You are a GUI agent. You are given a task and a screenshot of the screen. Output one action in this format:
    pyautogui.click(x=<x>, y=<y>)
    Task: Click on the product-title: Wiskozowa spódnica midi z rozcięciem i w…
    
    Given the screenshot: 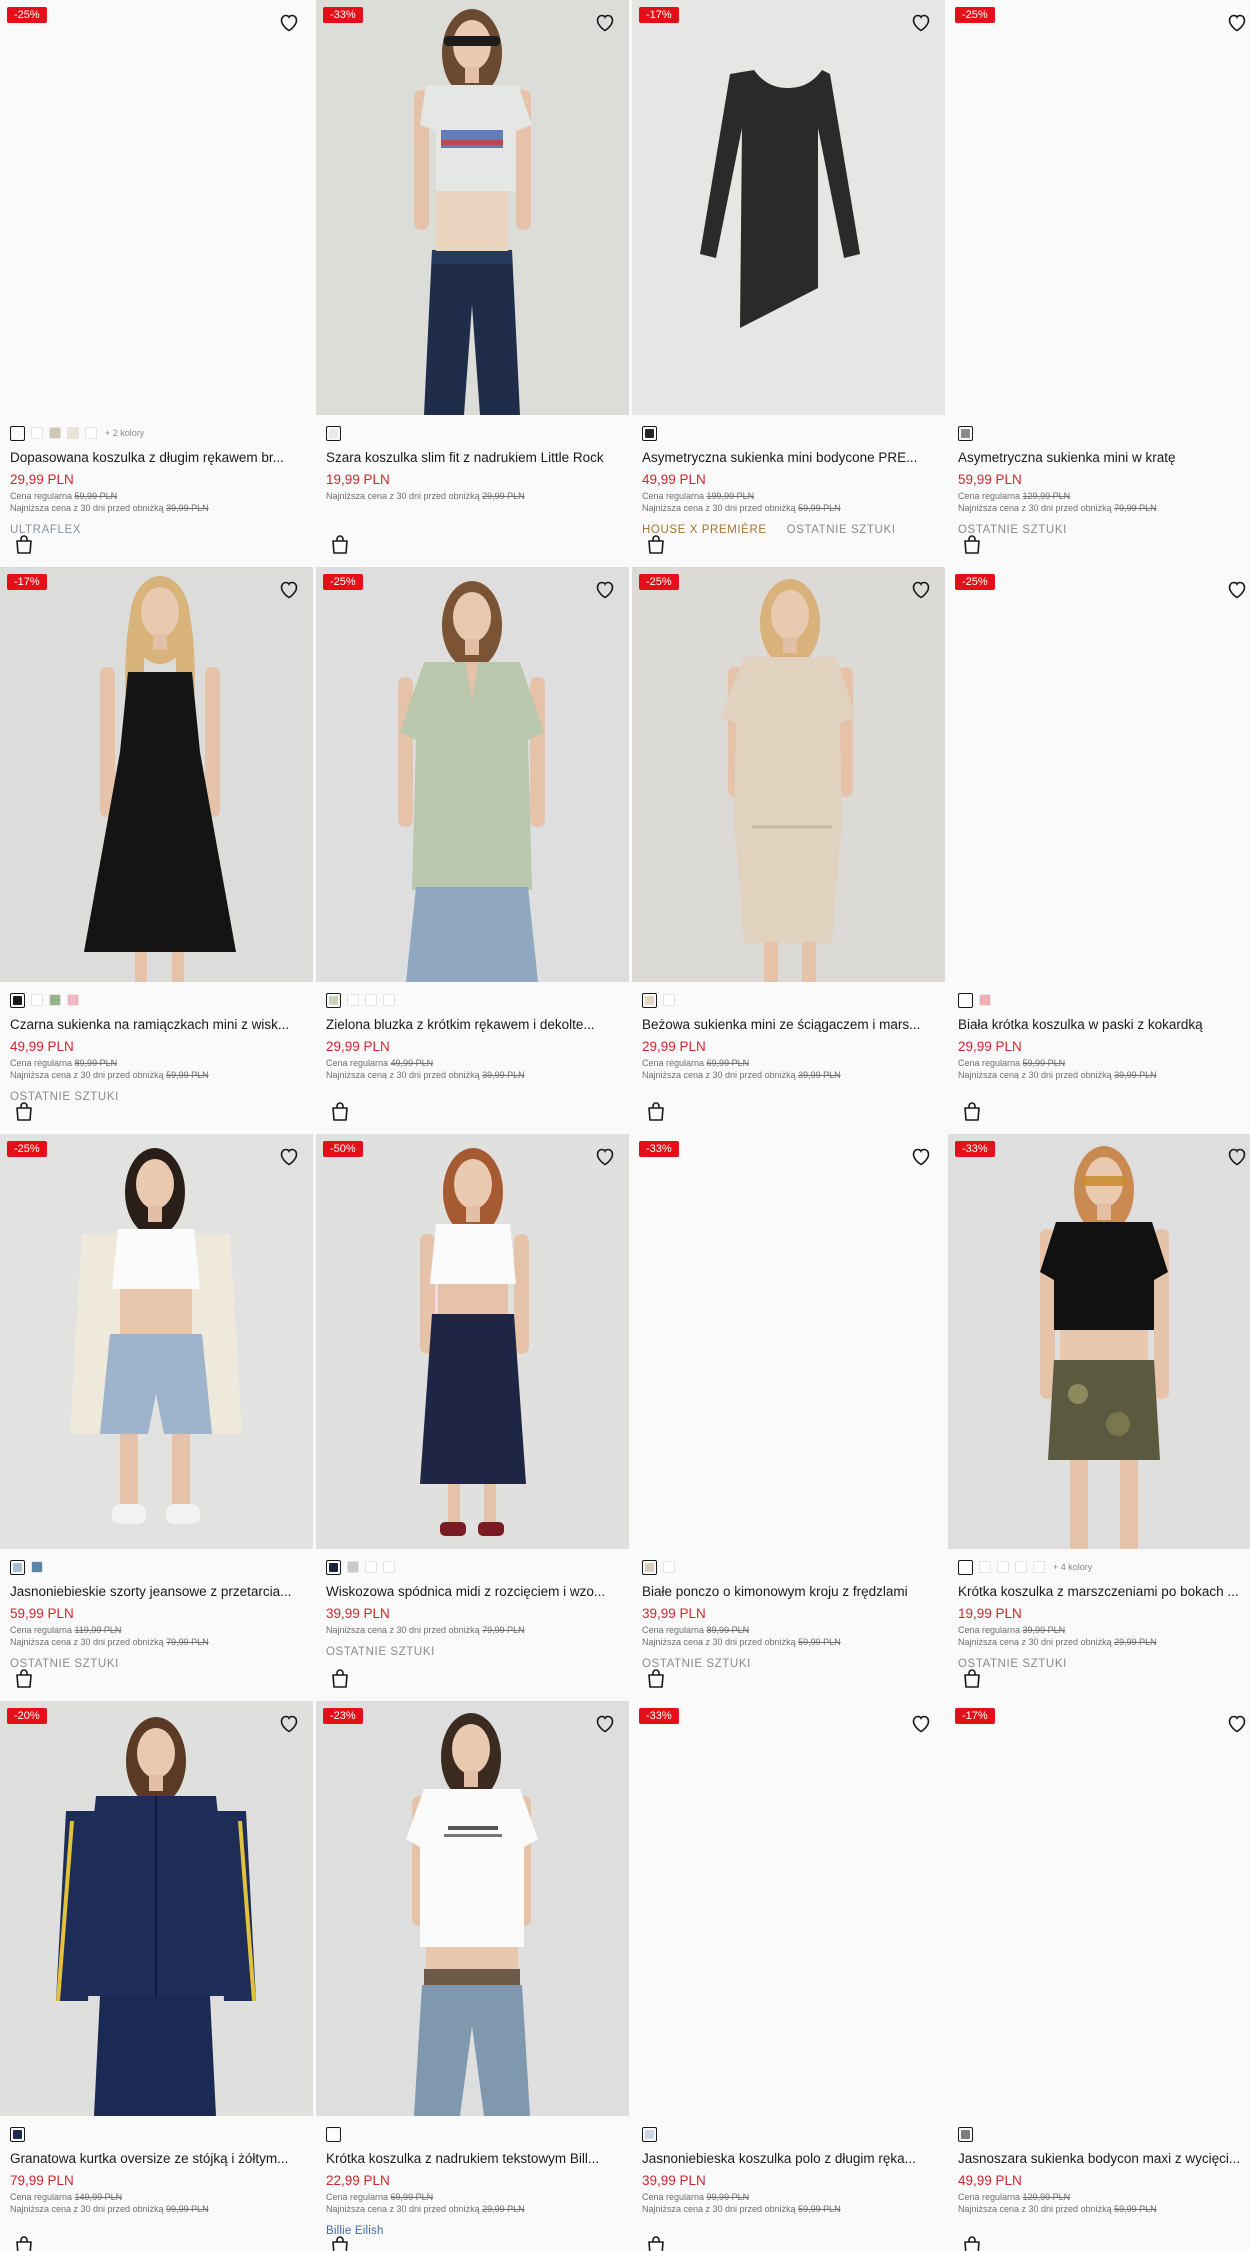 What is the action you would take?
    pyautogui.click(x=476, y=1592)
    